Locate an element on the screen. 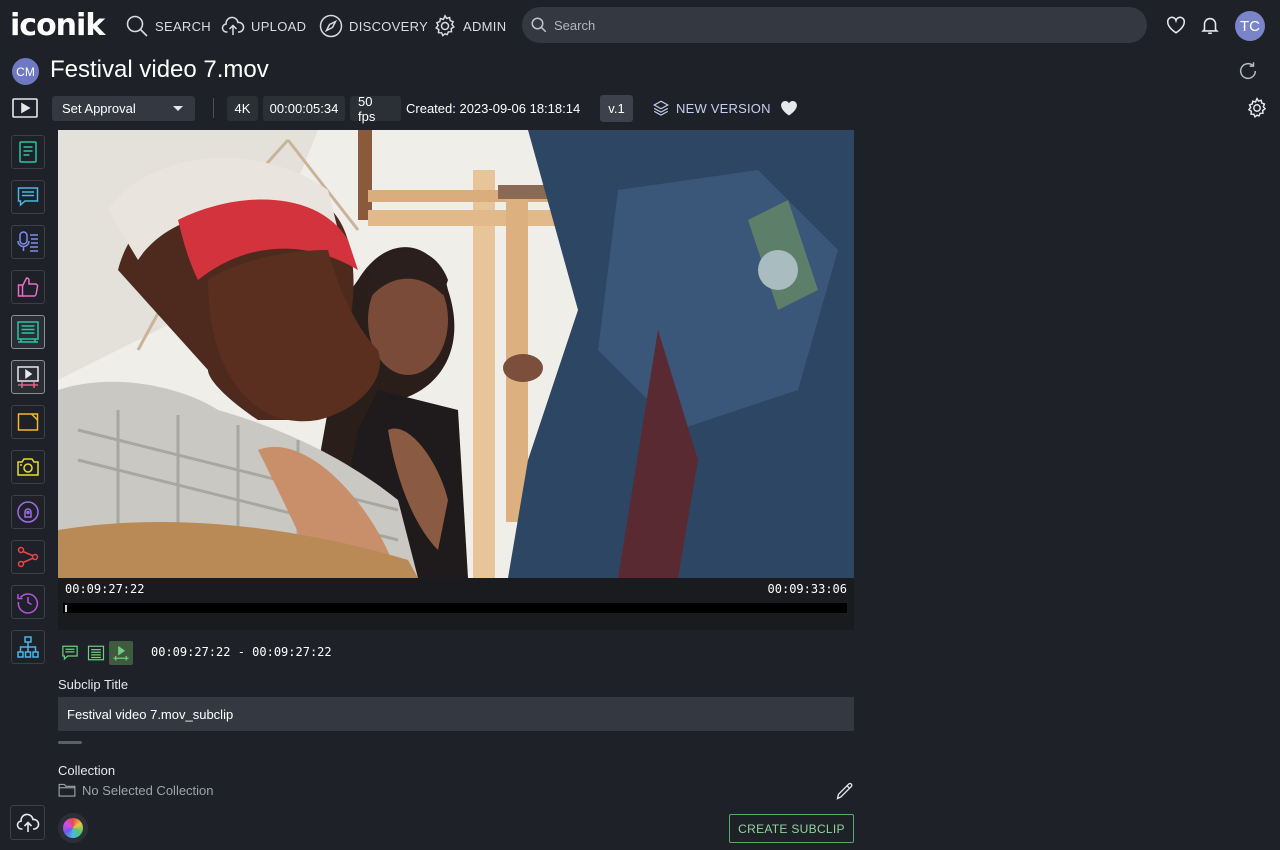 This screenshot has width=1280, height=850. collection-label: Collection is located at coordinates (87, 770).